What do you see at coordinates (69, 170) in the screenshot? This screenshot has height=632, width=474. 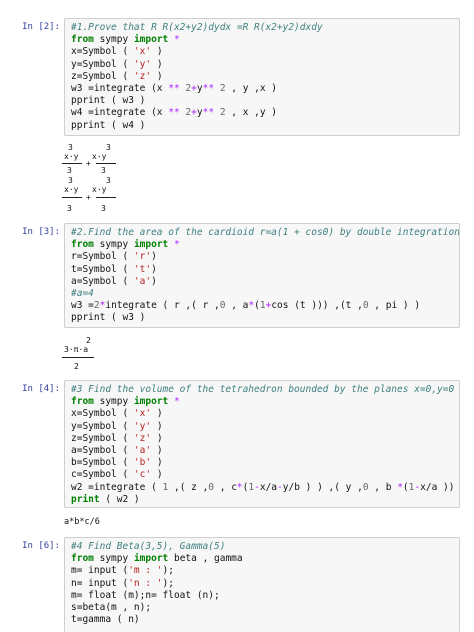 I see `den-1a: 3` at bounding box center [69, 170].